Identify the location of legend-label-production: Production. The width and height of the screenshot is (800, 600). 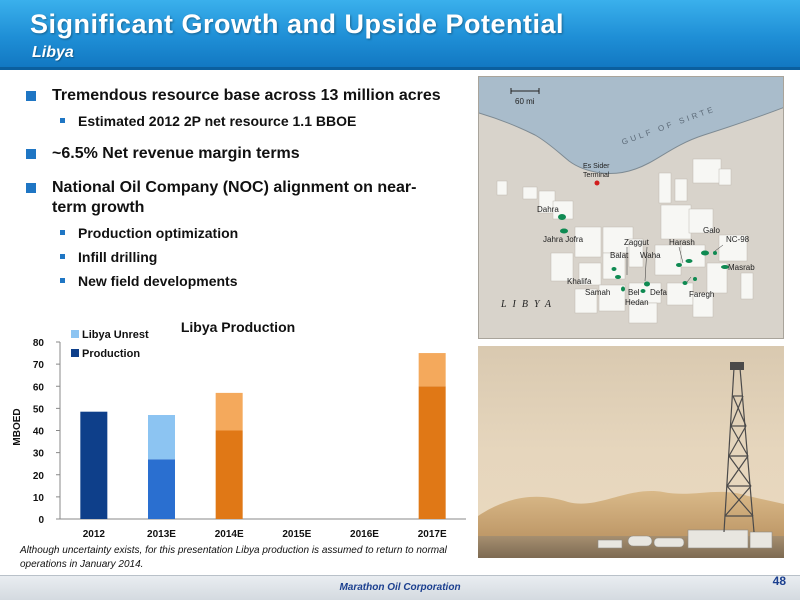
(111, 354).